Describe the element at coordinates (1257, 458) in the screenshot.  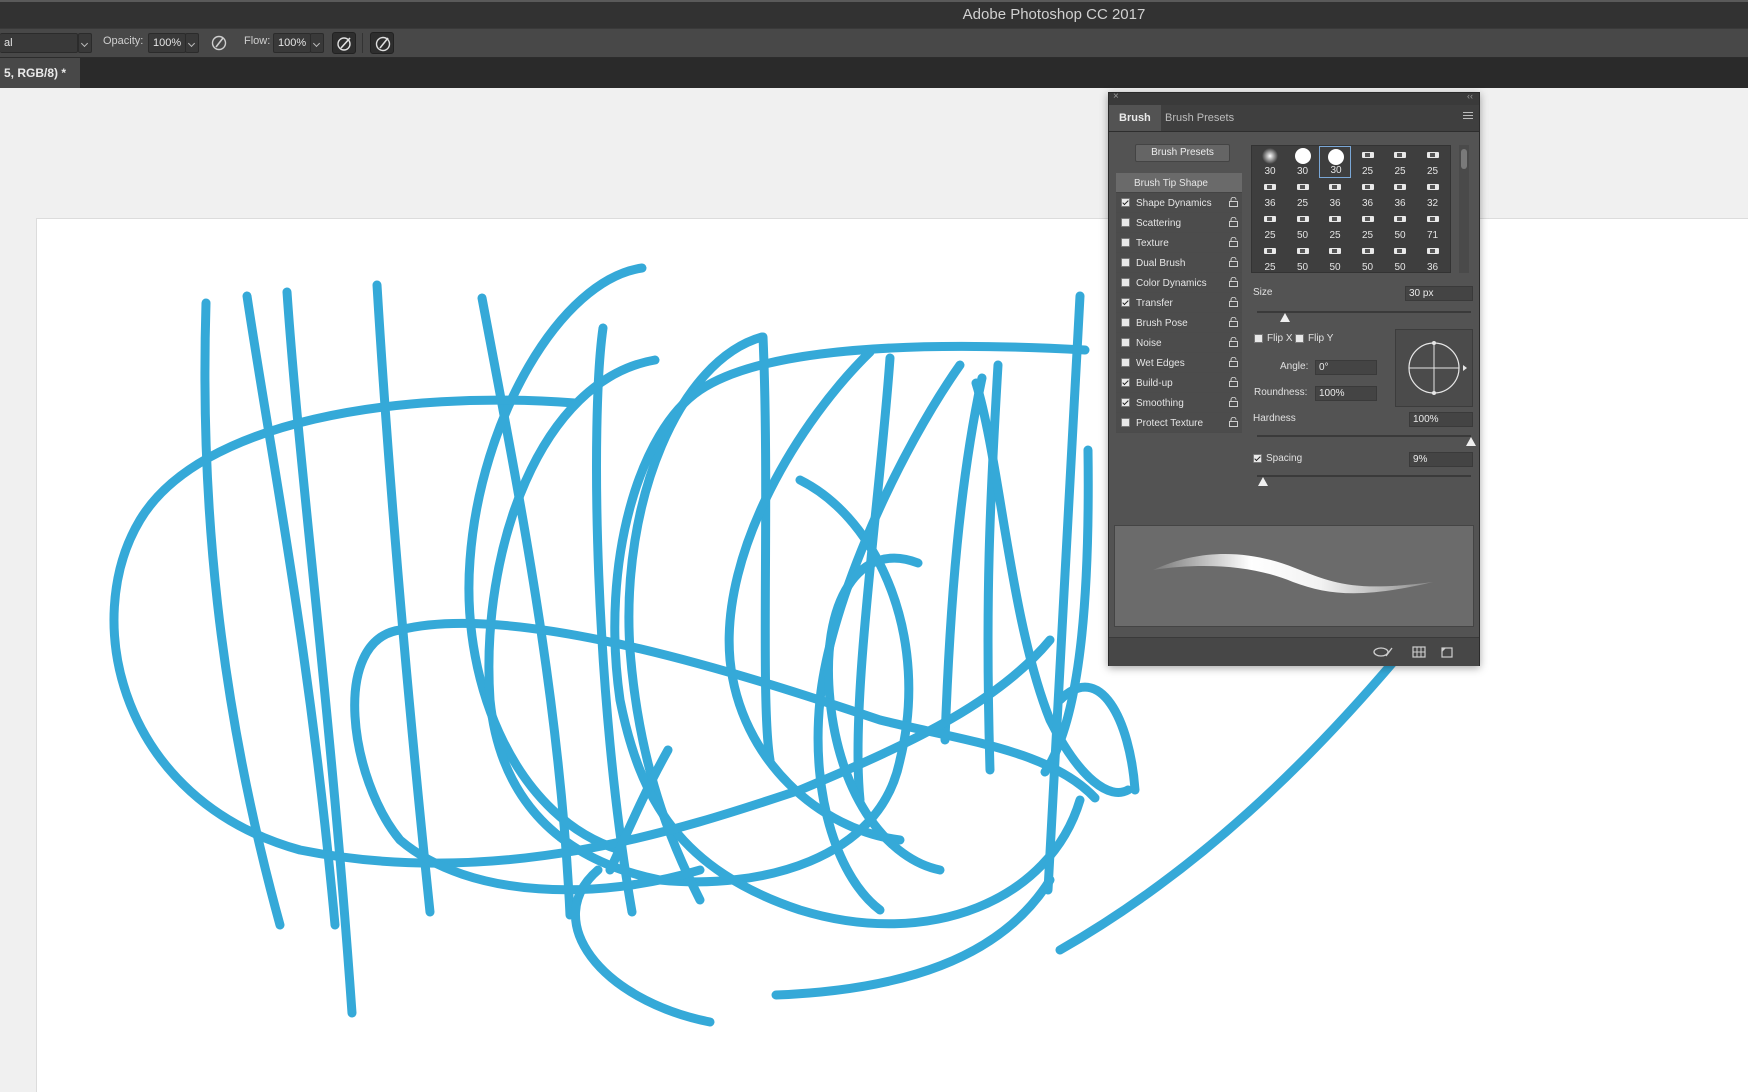
I see `spacing-checkbox` at that location.